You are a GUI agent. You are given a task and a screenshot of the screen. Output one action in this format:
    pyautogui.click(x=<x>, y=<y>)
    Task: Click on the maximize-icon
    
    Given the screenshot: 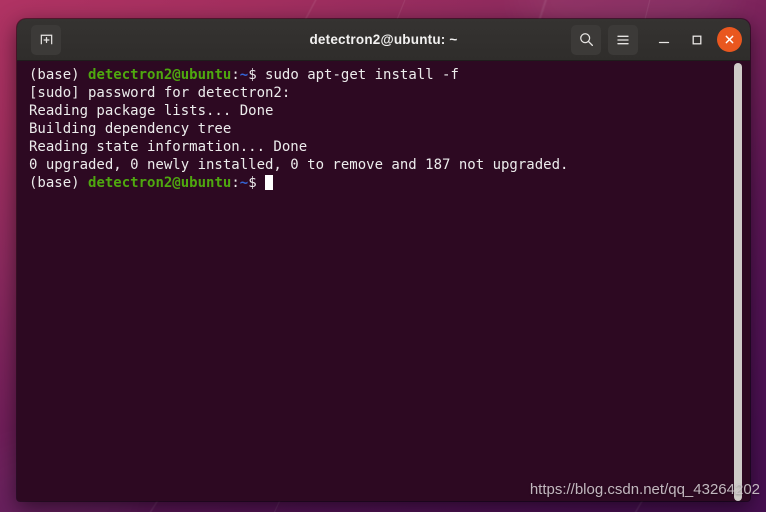 What is the action you would take?
    pyautogui.click(x=697, y=39)
    